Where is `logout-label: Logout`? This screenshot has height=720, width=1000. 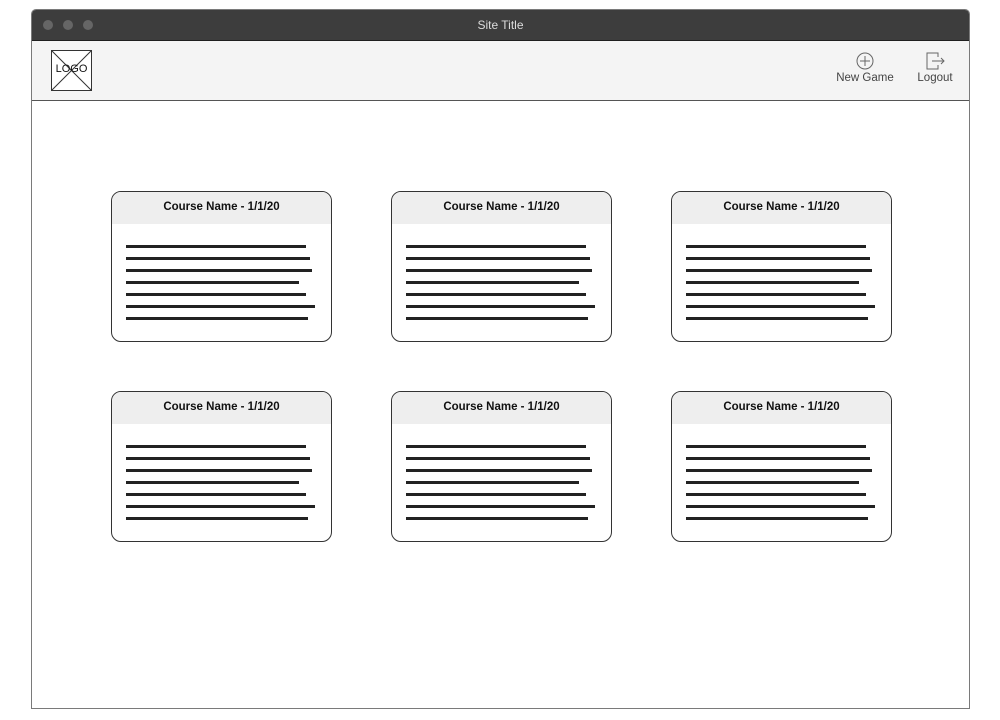
logout-label: Logout is located at coordinates (935, 78).